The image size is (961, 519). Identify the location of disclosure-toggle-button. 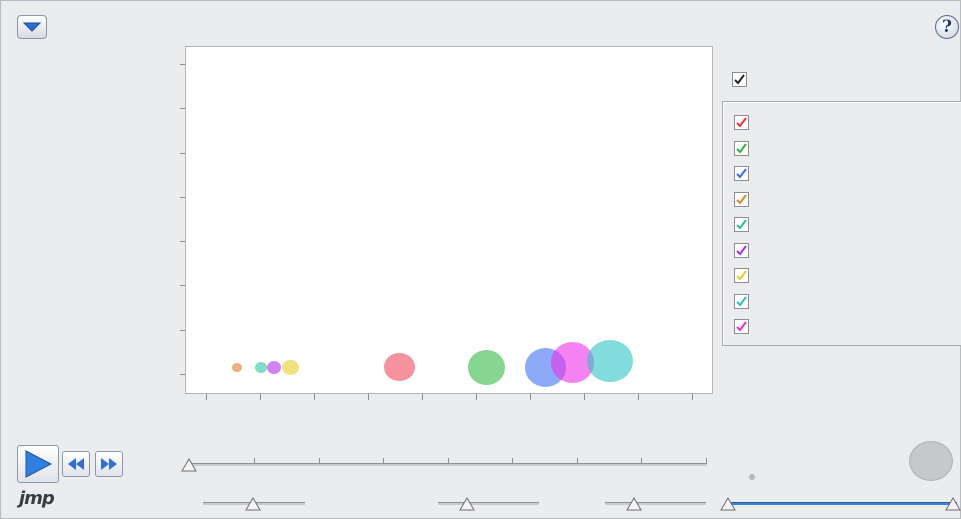
(32, 27).